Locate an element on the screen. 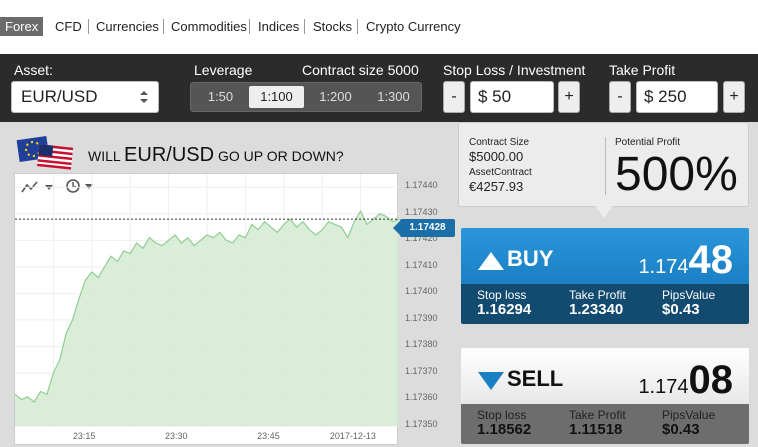 This screenshot has width=758, height=447. y-tick-label: 1.17380 is located at coordinates (421, 344).